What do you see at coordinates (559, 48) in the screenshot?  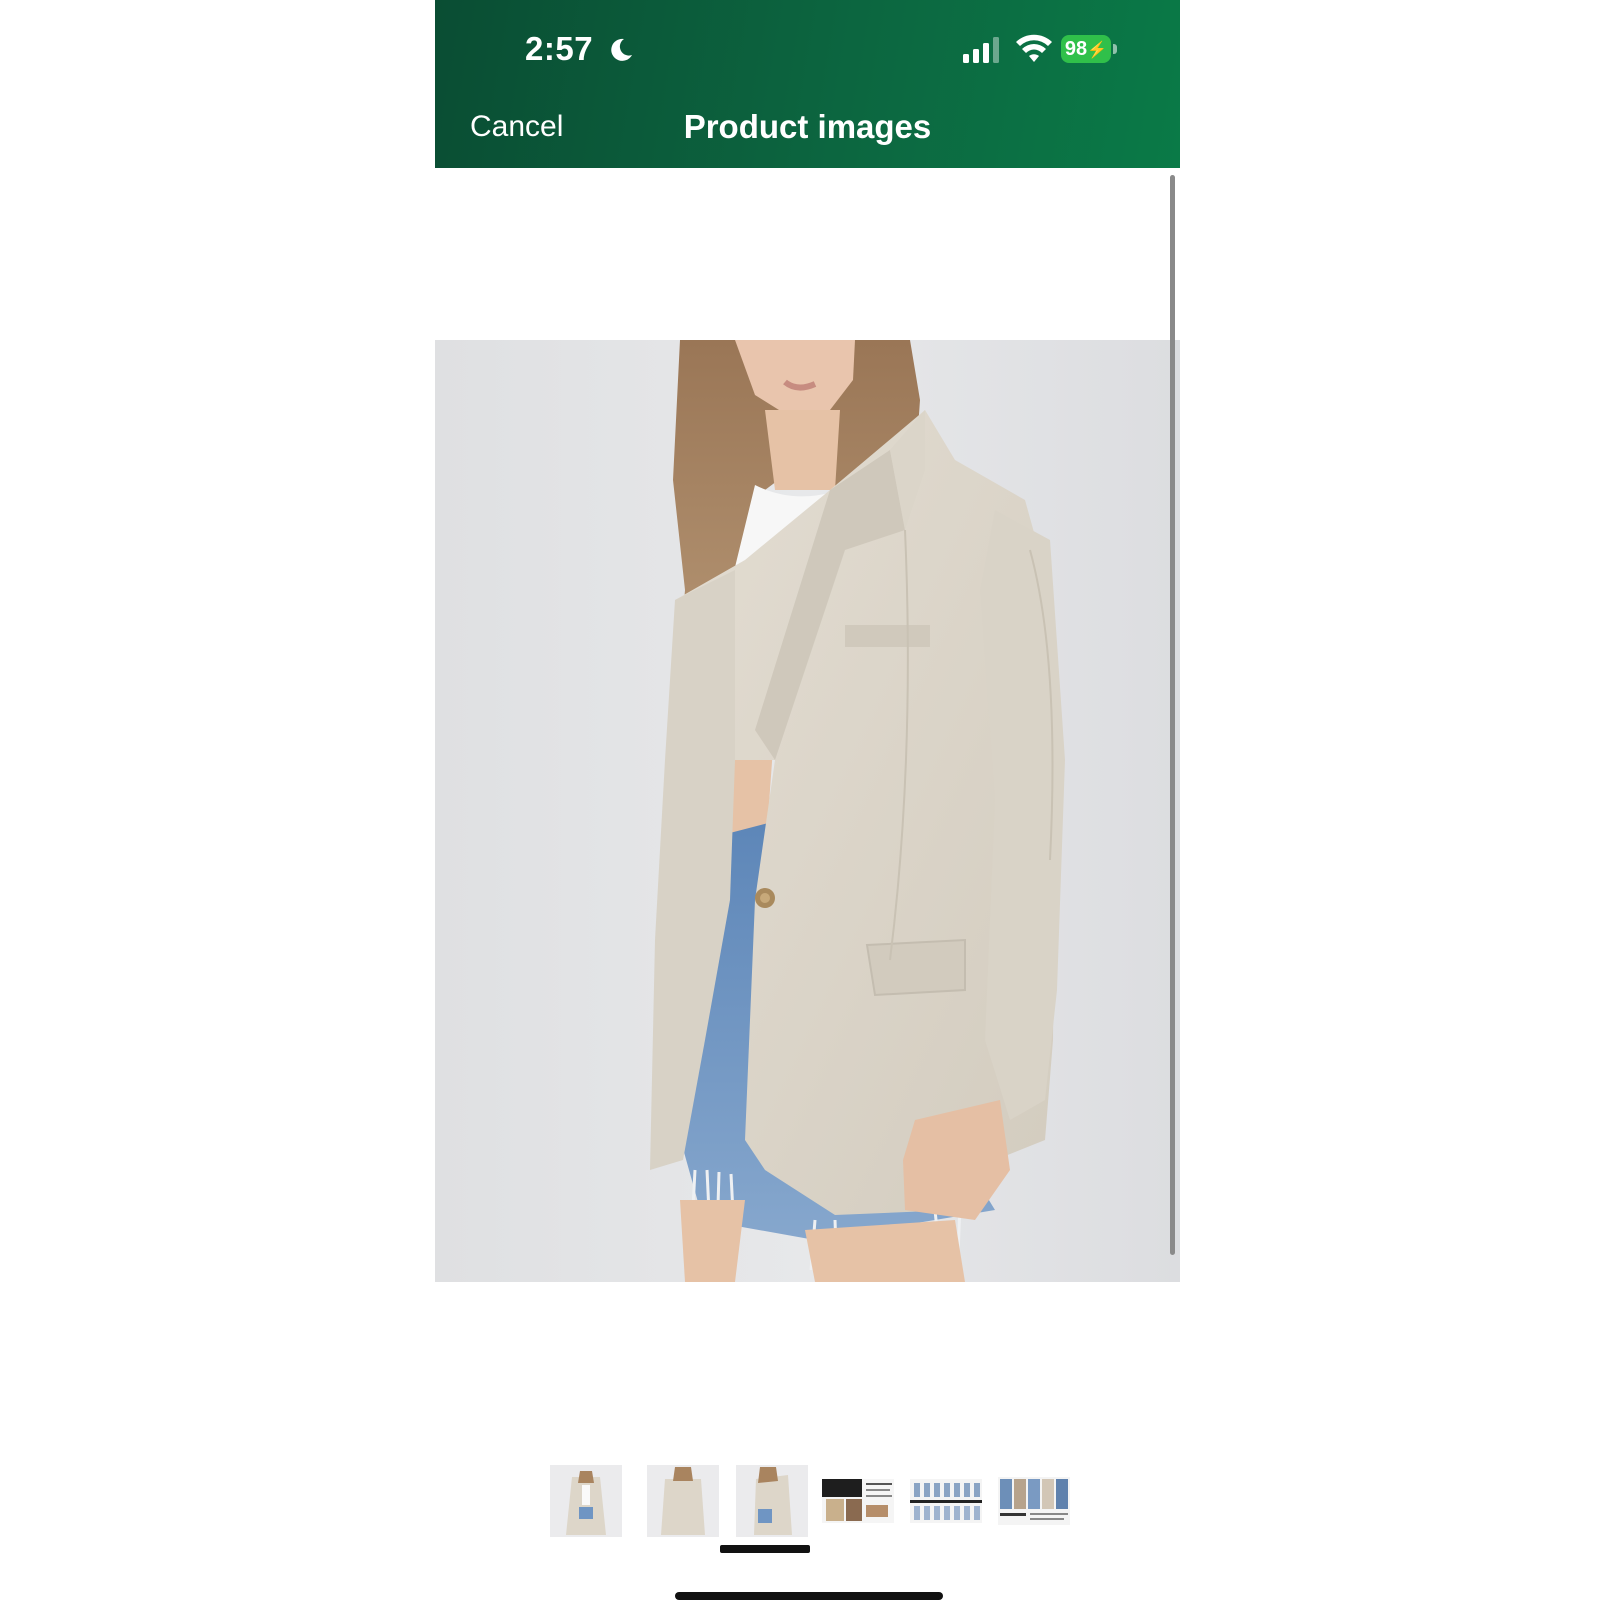 I see `status-time: 2:57` at bounding box center [559, 48].